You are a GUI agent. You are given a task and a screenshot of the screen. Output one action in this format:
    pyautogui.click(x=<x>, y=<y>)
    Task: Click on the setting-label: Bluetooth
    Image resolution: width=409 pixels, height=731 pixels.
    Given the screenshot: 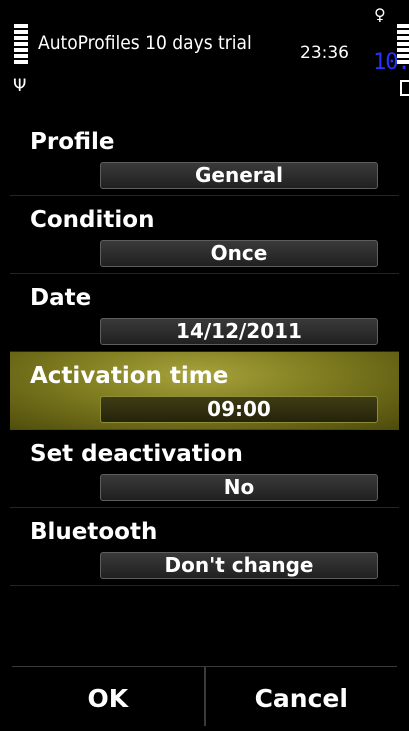 What is the action you would take?
    pyautogui.click(x=94, y=532)
    